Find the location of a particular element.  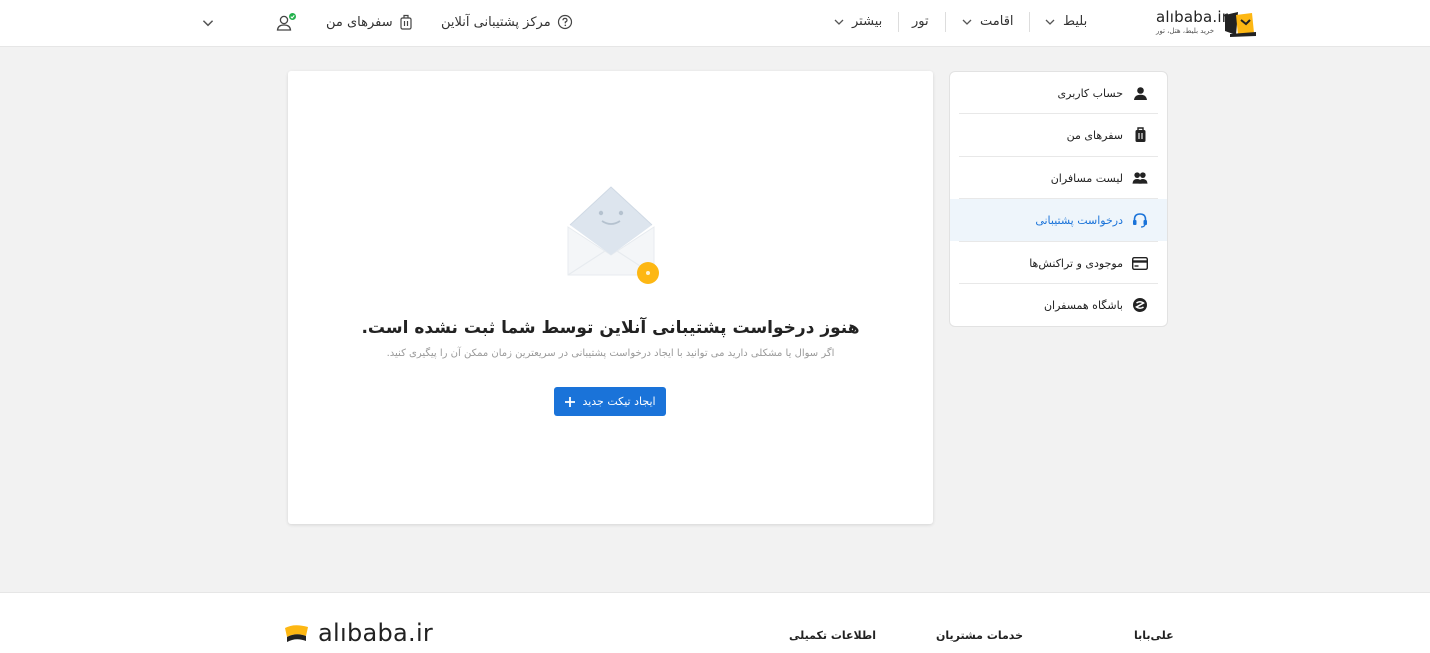

sidebar-item-label: سفرهای من is located at coordinates (1094, 135).